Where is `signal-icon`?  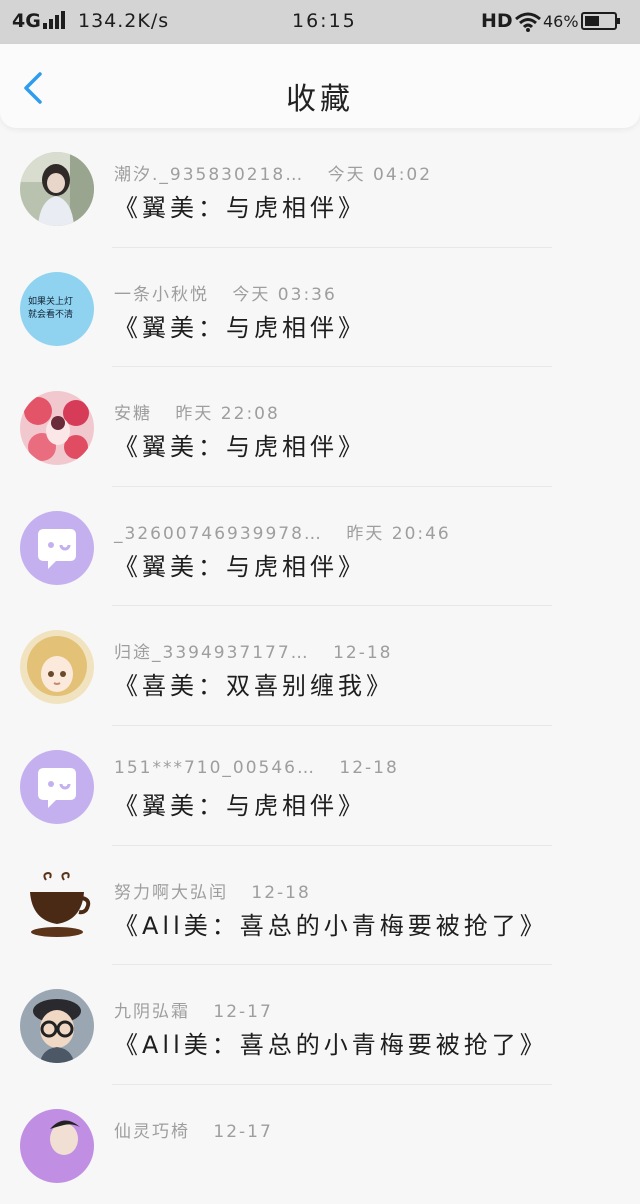
signal-icon is located at coordinates (54, 20).